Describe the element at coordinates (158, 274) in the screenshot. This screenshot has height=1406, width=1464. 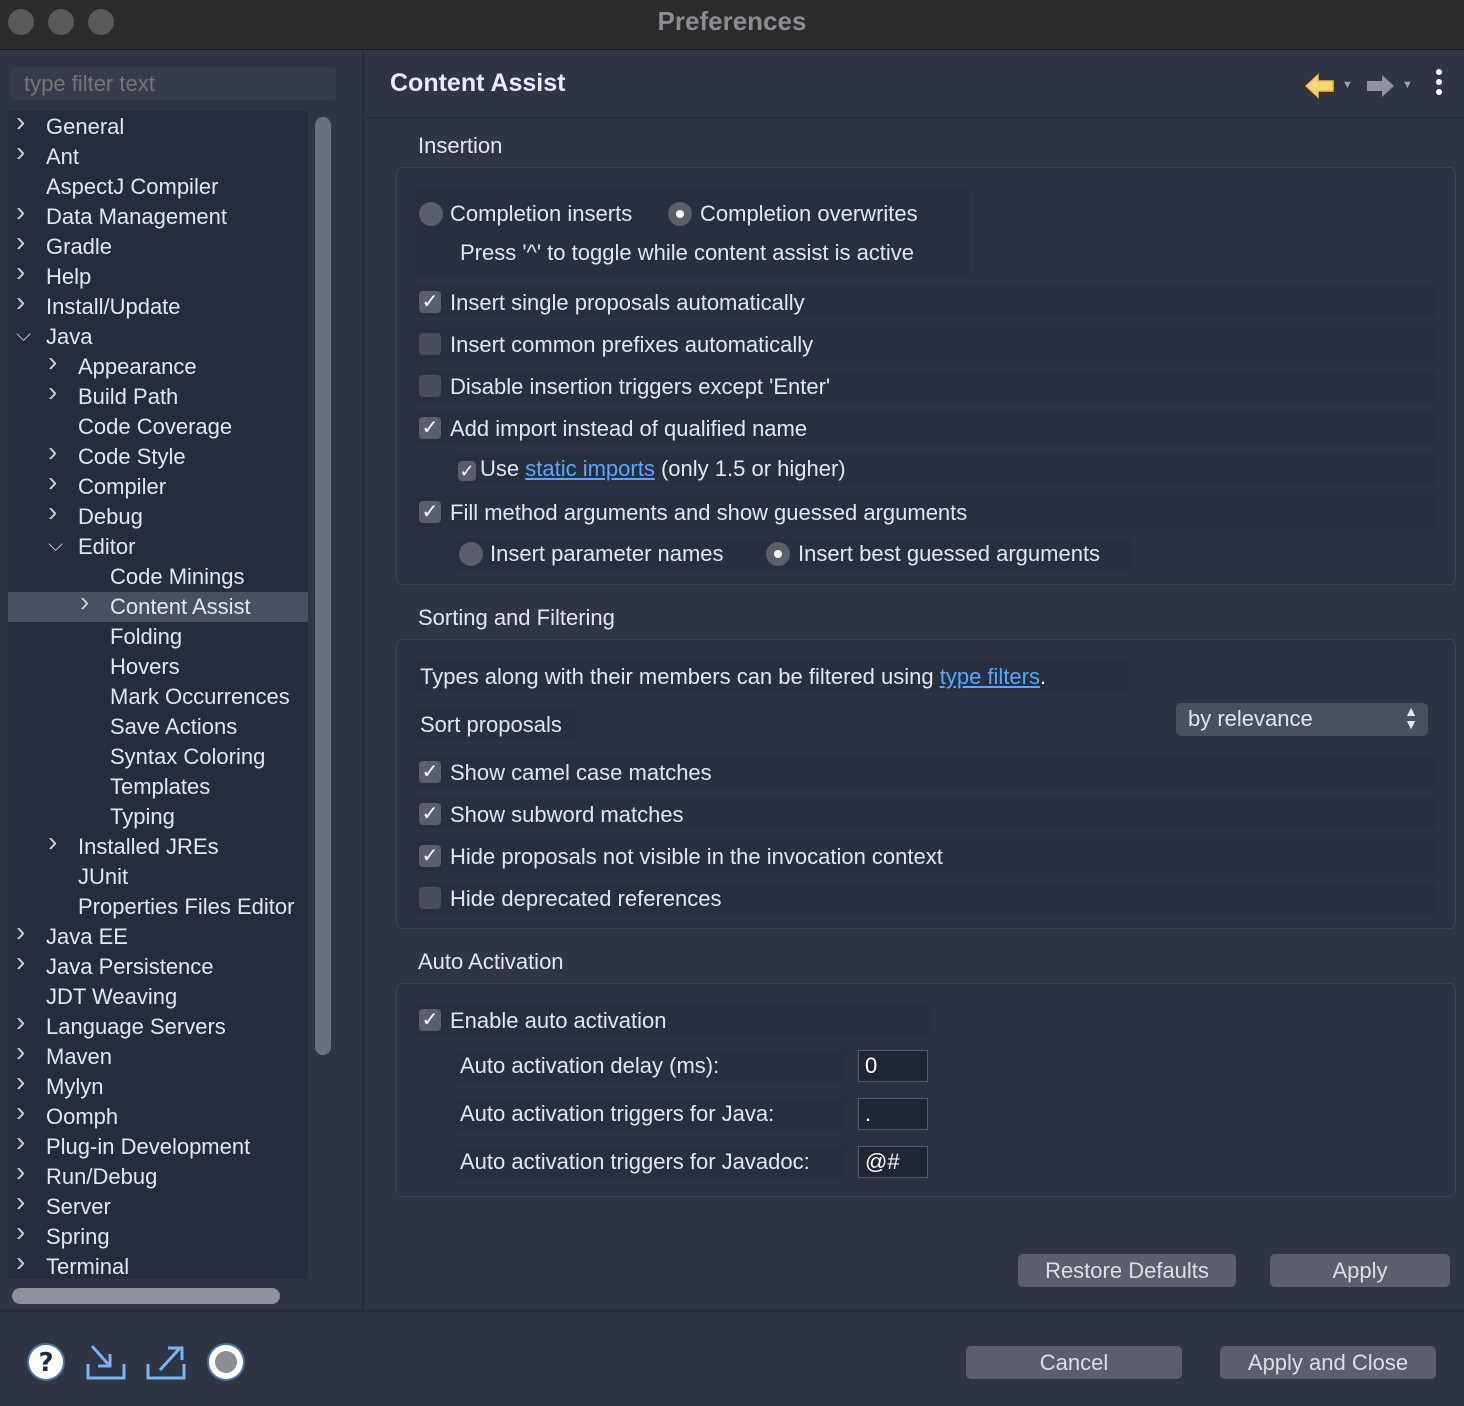
I see `tree-item: › Help` at that location.